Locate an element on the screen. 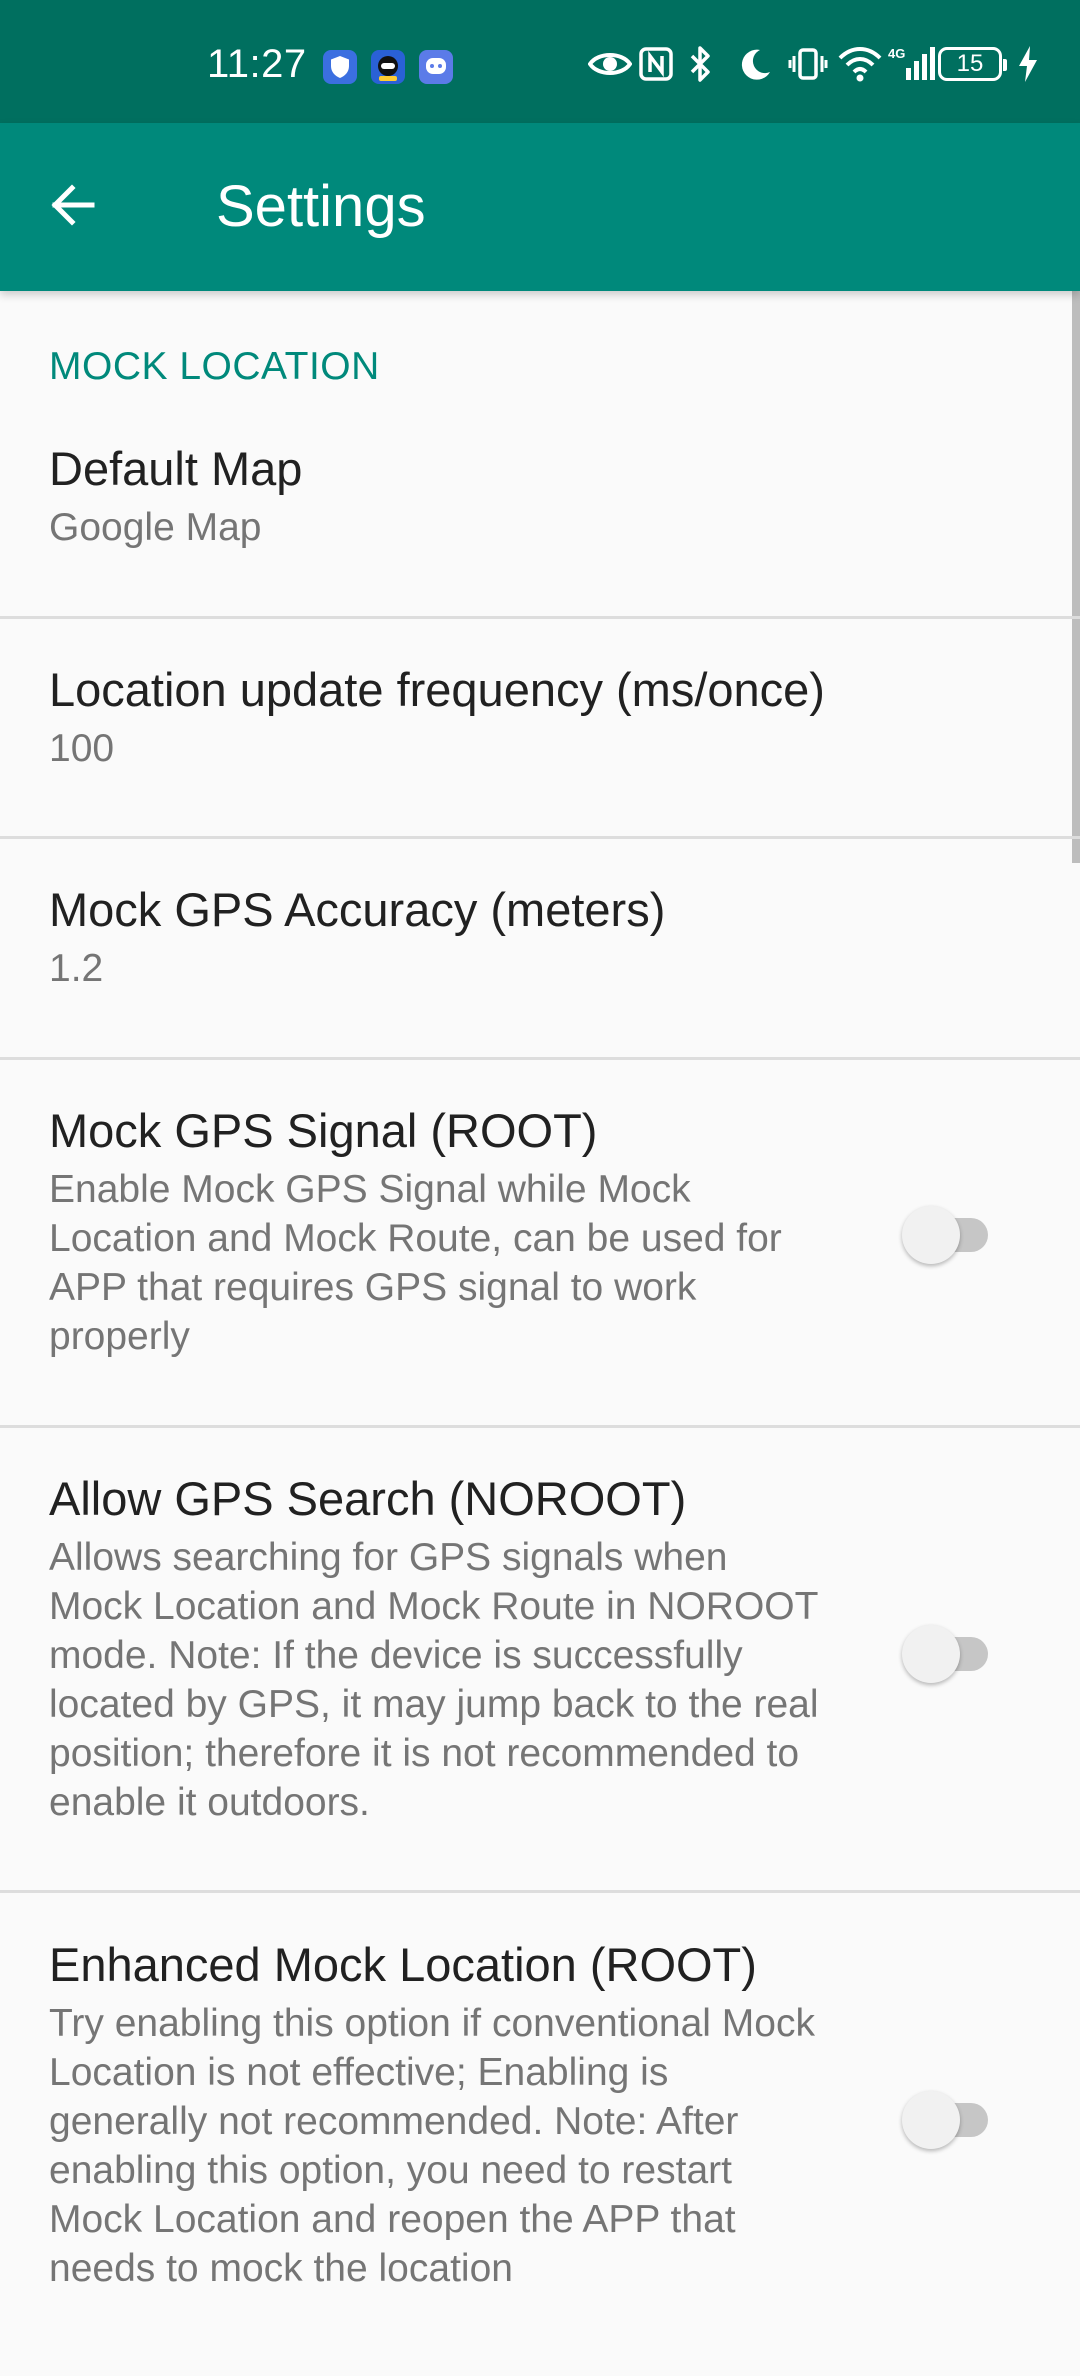 Image resolution: width=1080 pixels, height=2376 pixels. section-header-mock-location: MOCK LOCATION is located at coordinates (214, 366).